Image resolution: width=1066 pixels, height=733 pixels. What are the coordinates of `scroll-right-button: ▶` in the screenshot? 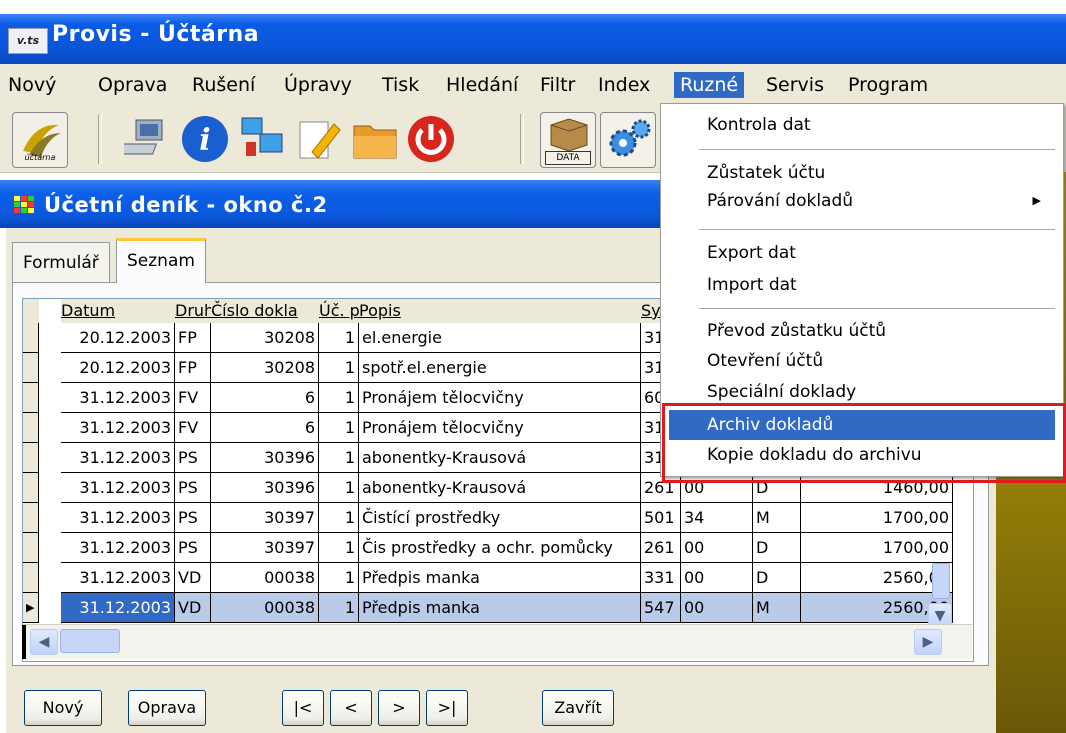 It's located at (928, 642).